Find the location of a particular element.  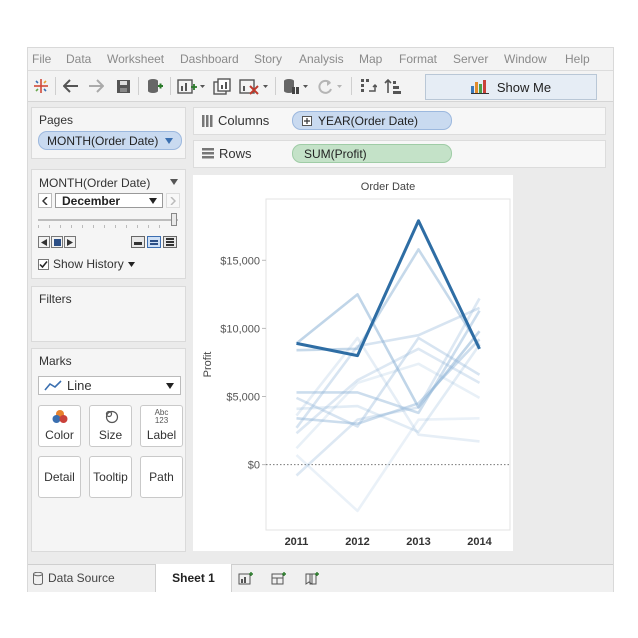

playback-controls is located at coordinates (57, 242).